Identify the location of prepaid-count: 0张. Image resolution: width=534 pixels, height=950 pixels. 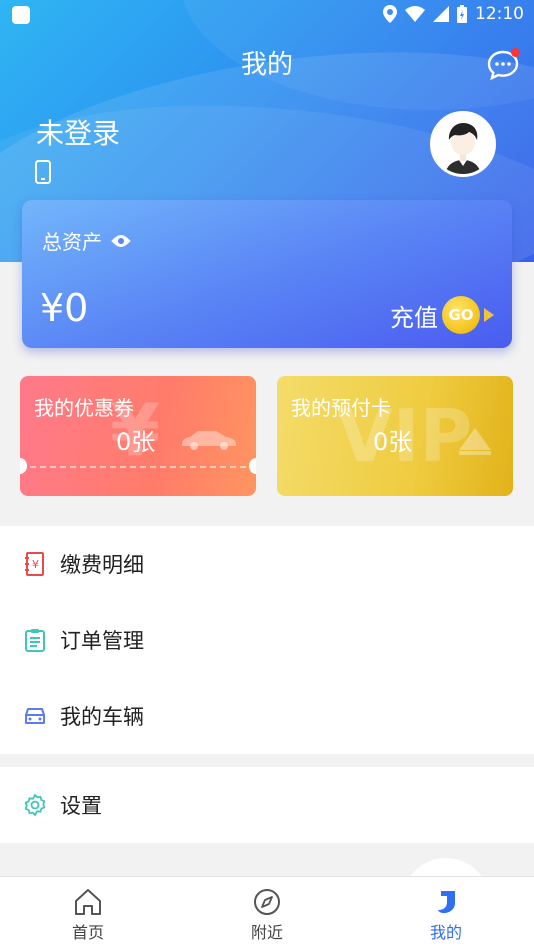
(393, 442).